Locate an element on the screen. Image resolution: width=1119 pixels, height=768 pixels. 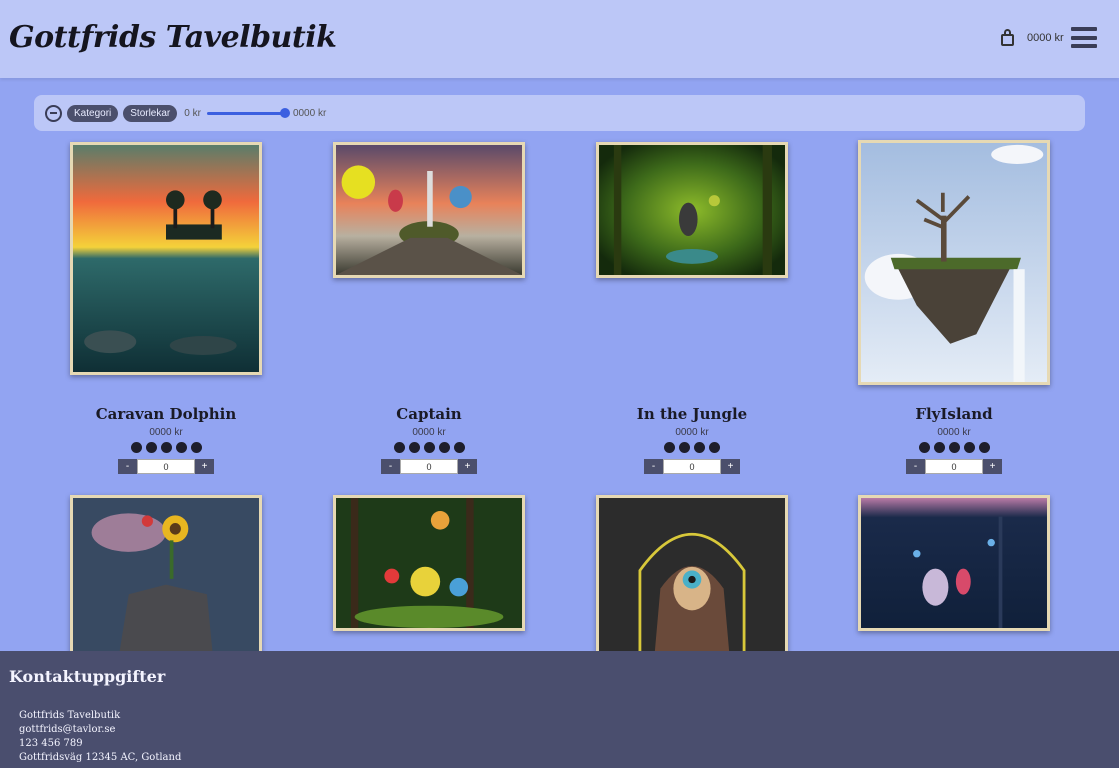
sizes-chip: Storlekar is located at coordinates (150, 113).